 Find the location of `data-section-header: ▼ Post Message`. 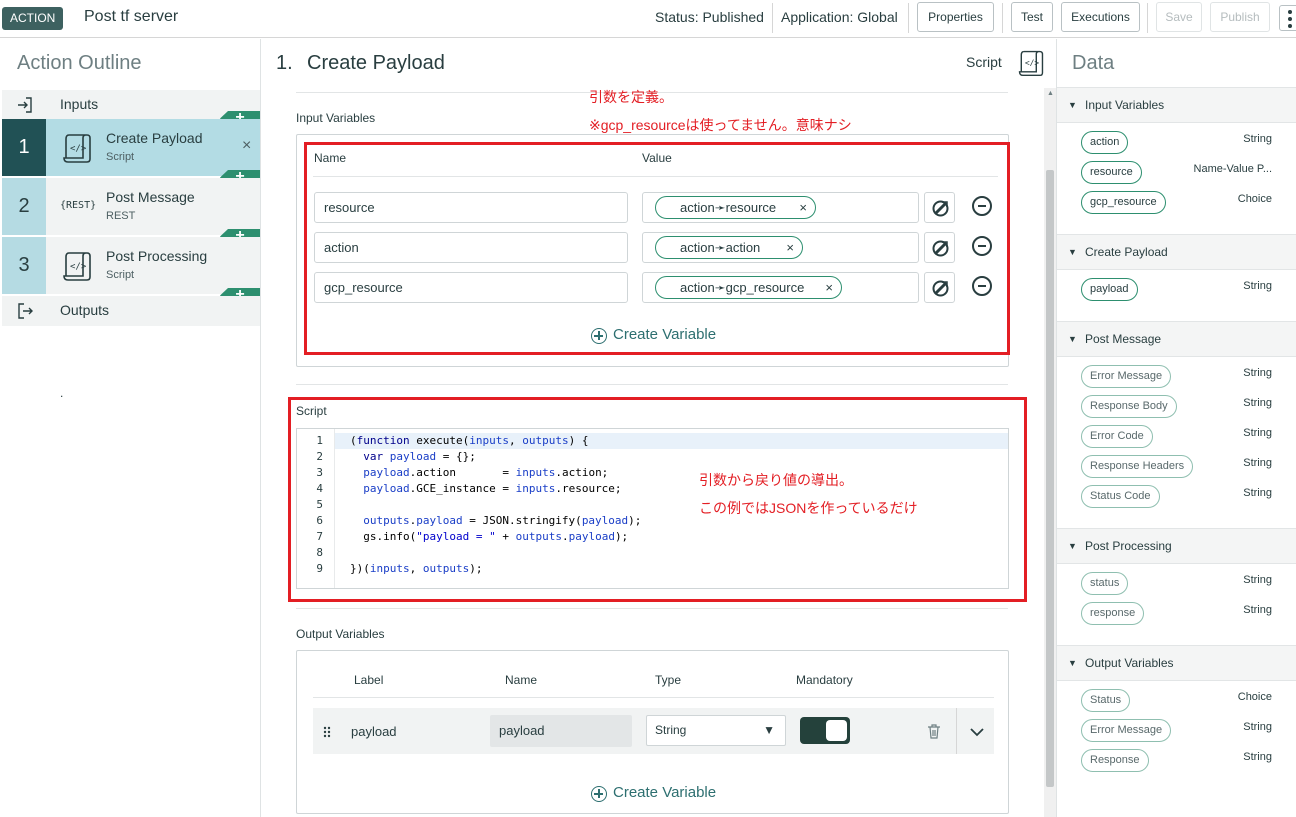

data-section-header: ▼ Post Message is located at coordinates (1176, 339).